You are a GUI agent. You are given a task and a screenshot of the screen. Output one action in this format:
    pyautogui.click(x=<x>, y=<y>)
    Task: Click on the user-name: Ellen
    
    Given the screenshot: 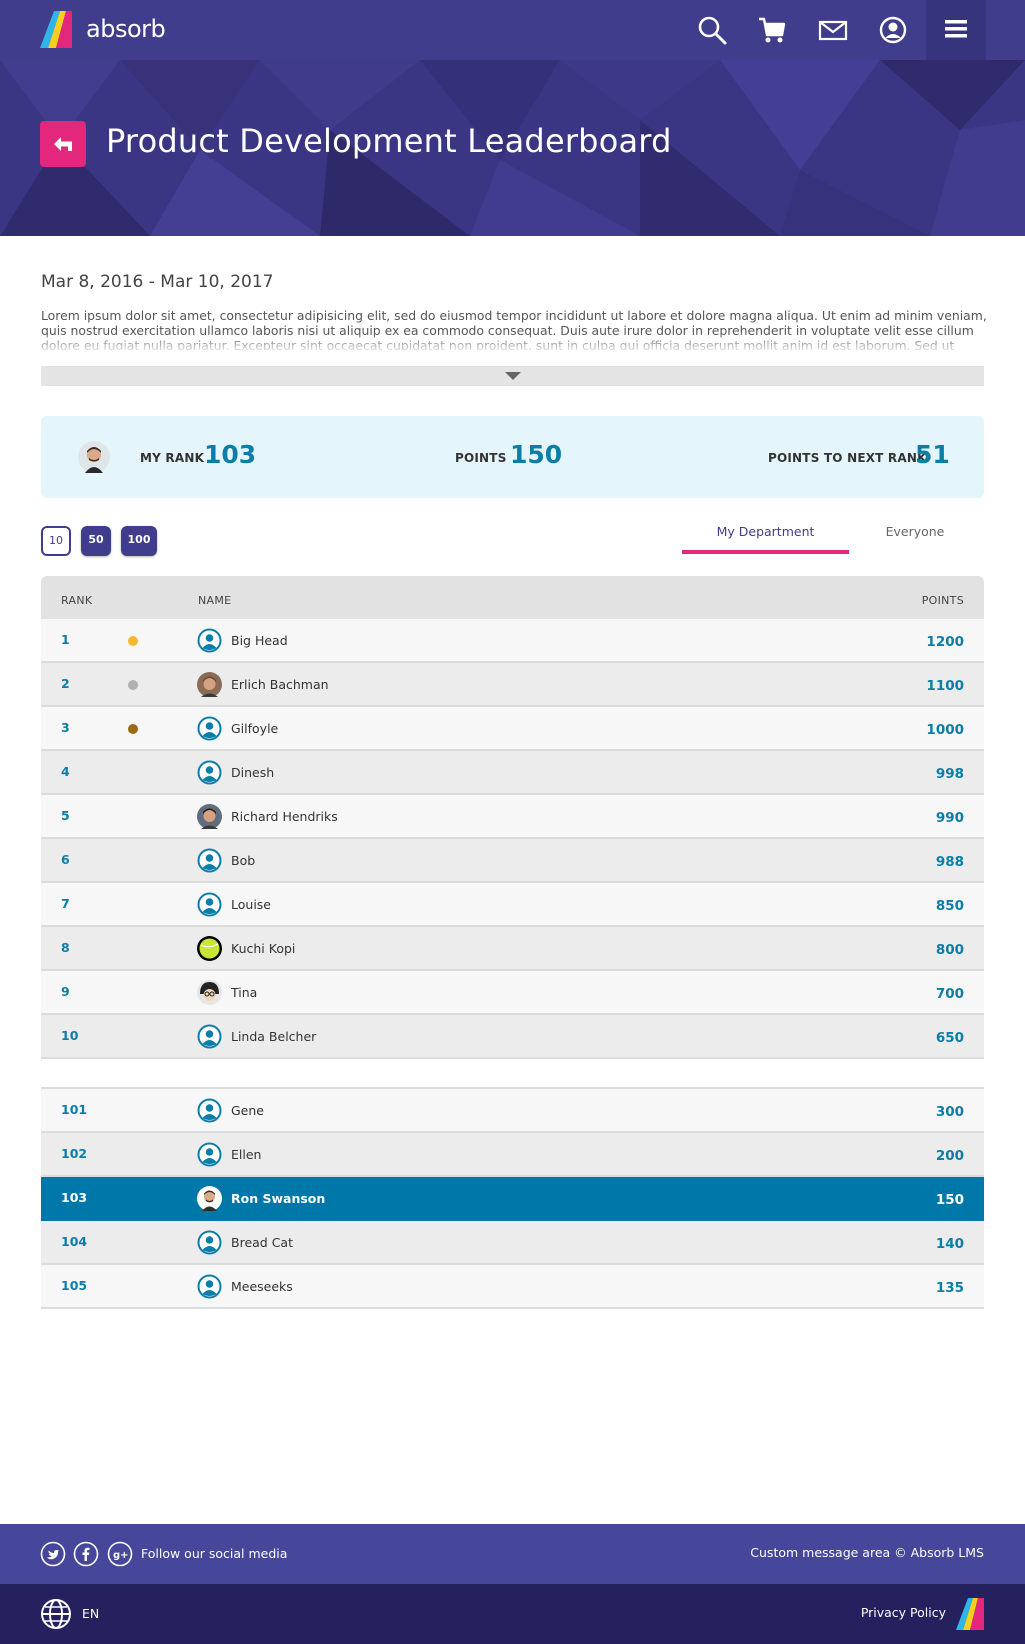 What is the action you would take?
    pyautogui.click(x=246, y=1154)
    